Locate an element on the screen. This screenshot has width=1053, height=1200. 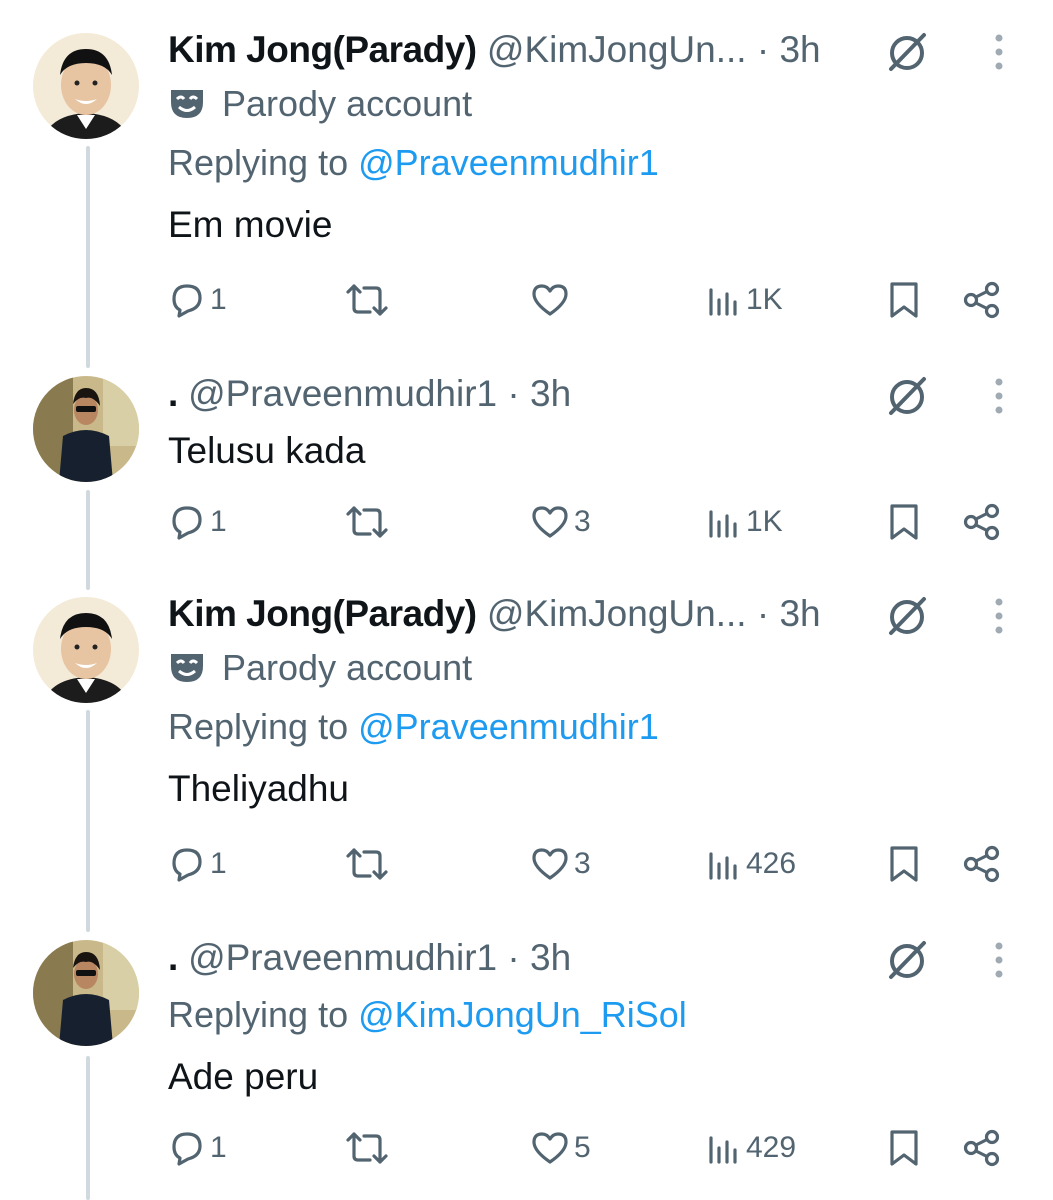
views-count: 429 is located at coordinates (771, 1147).